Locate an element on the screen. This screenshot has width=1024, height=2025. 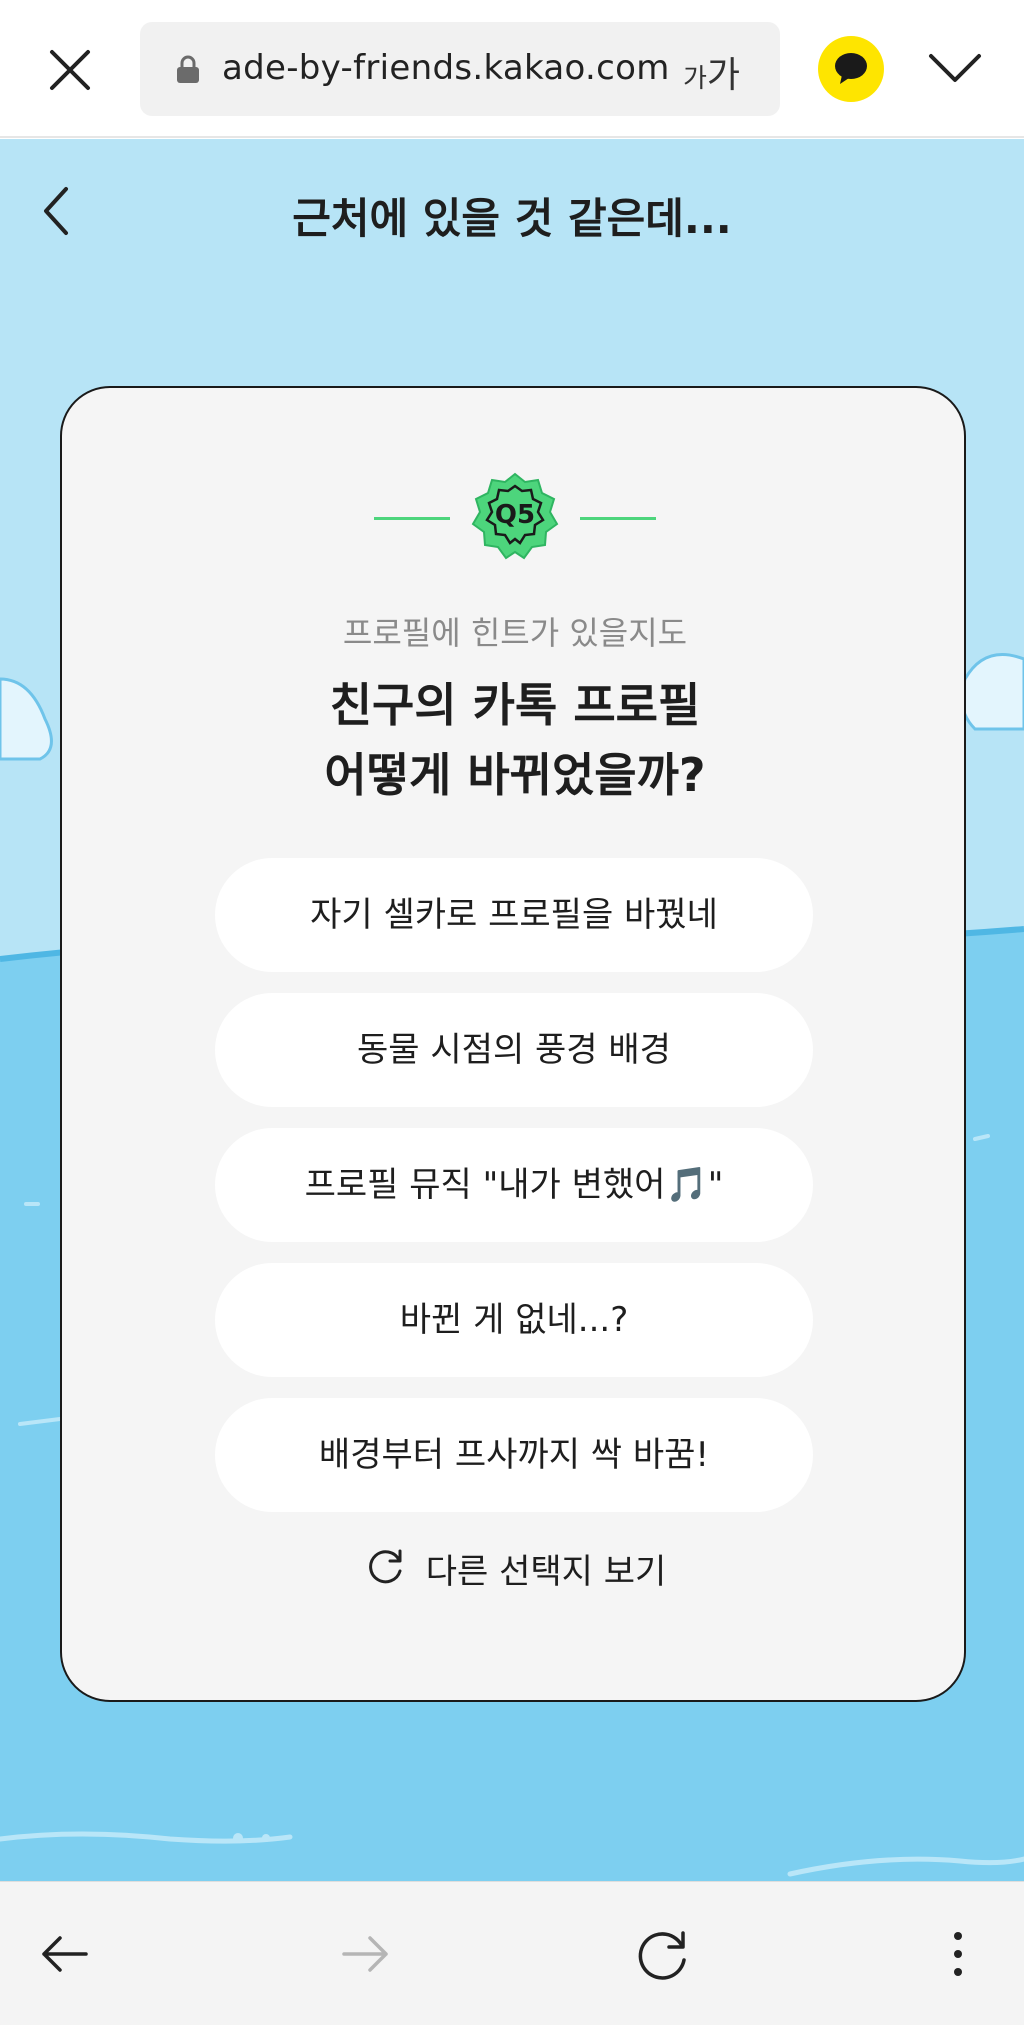
chevron-down-icon is located at coordinates (955, 68).